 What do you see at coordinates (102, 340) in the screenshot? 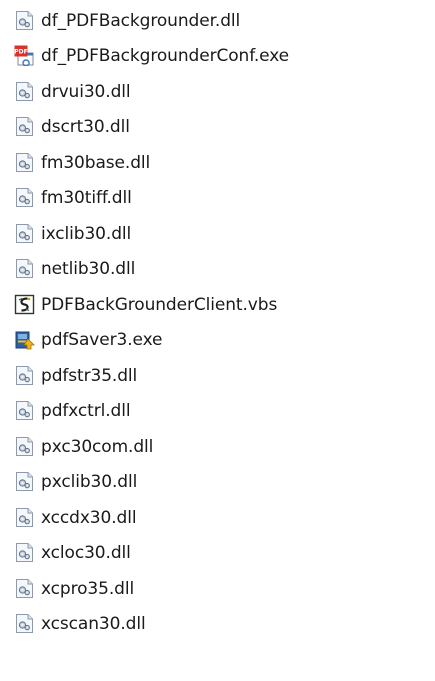
I see `file-name: pdfSaver3.exe` at bounding box center [102, 340].